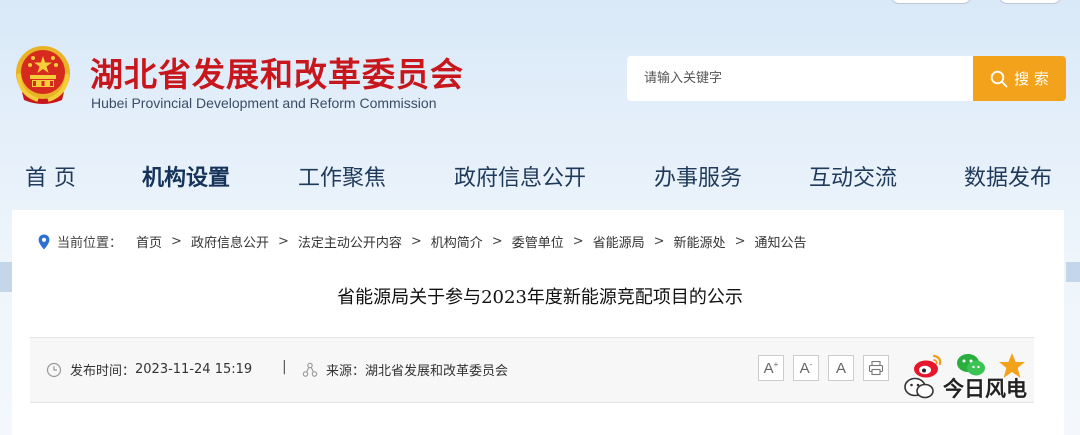  I want to click on search-input, so click(800, 78).